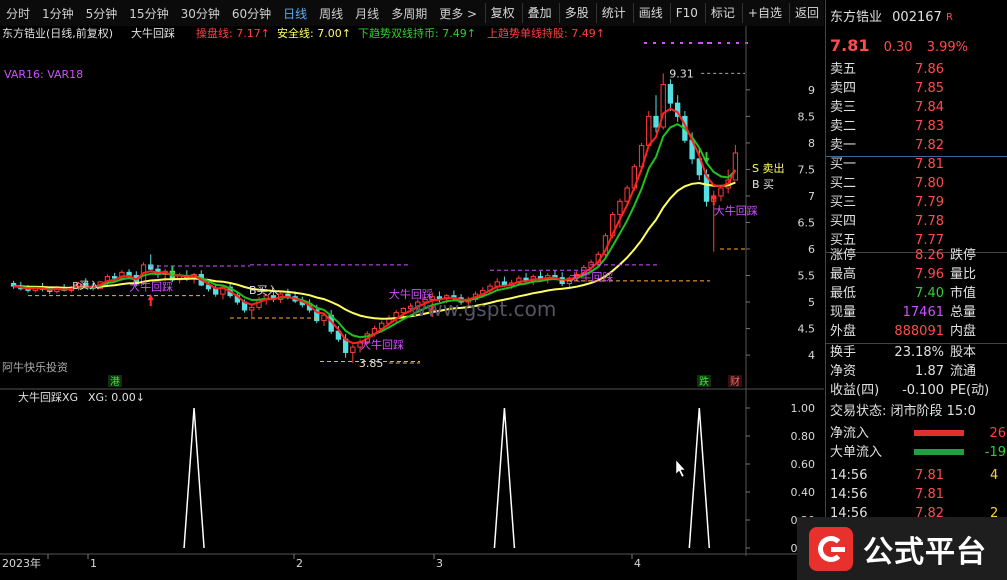 The image size is (1007, 580). I want to click on sub-tick-label: 0.60, so click(803, 464).